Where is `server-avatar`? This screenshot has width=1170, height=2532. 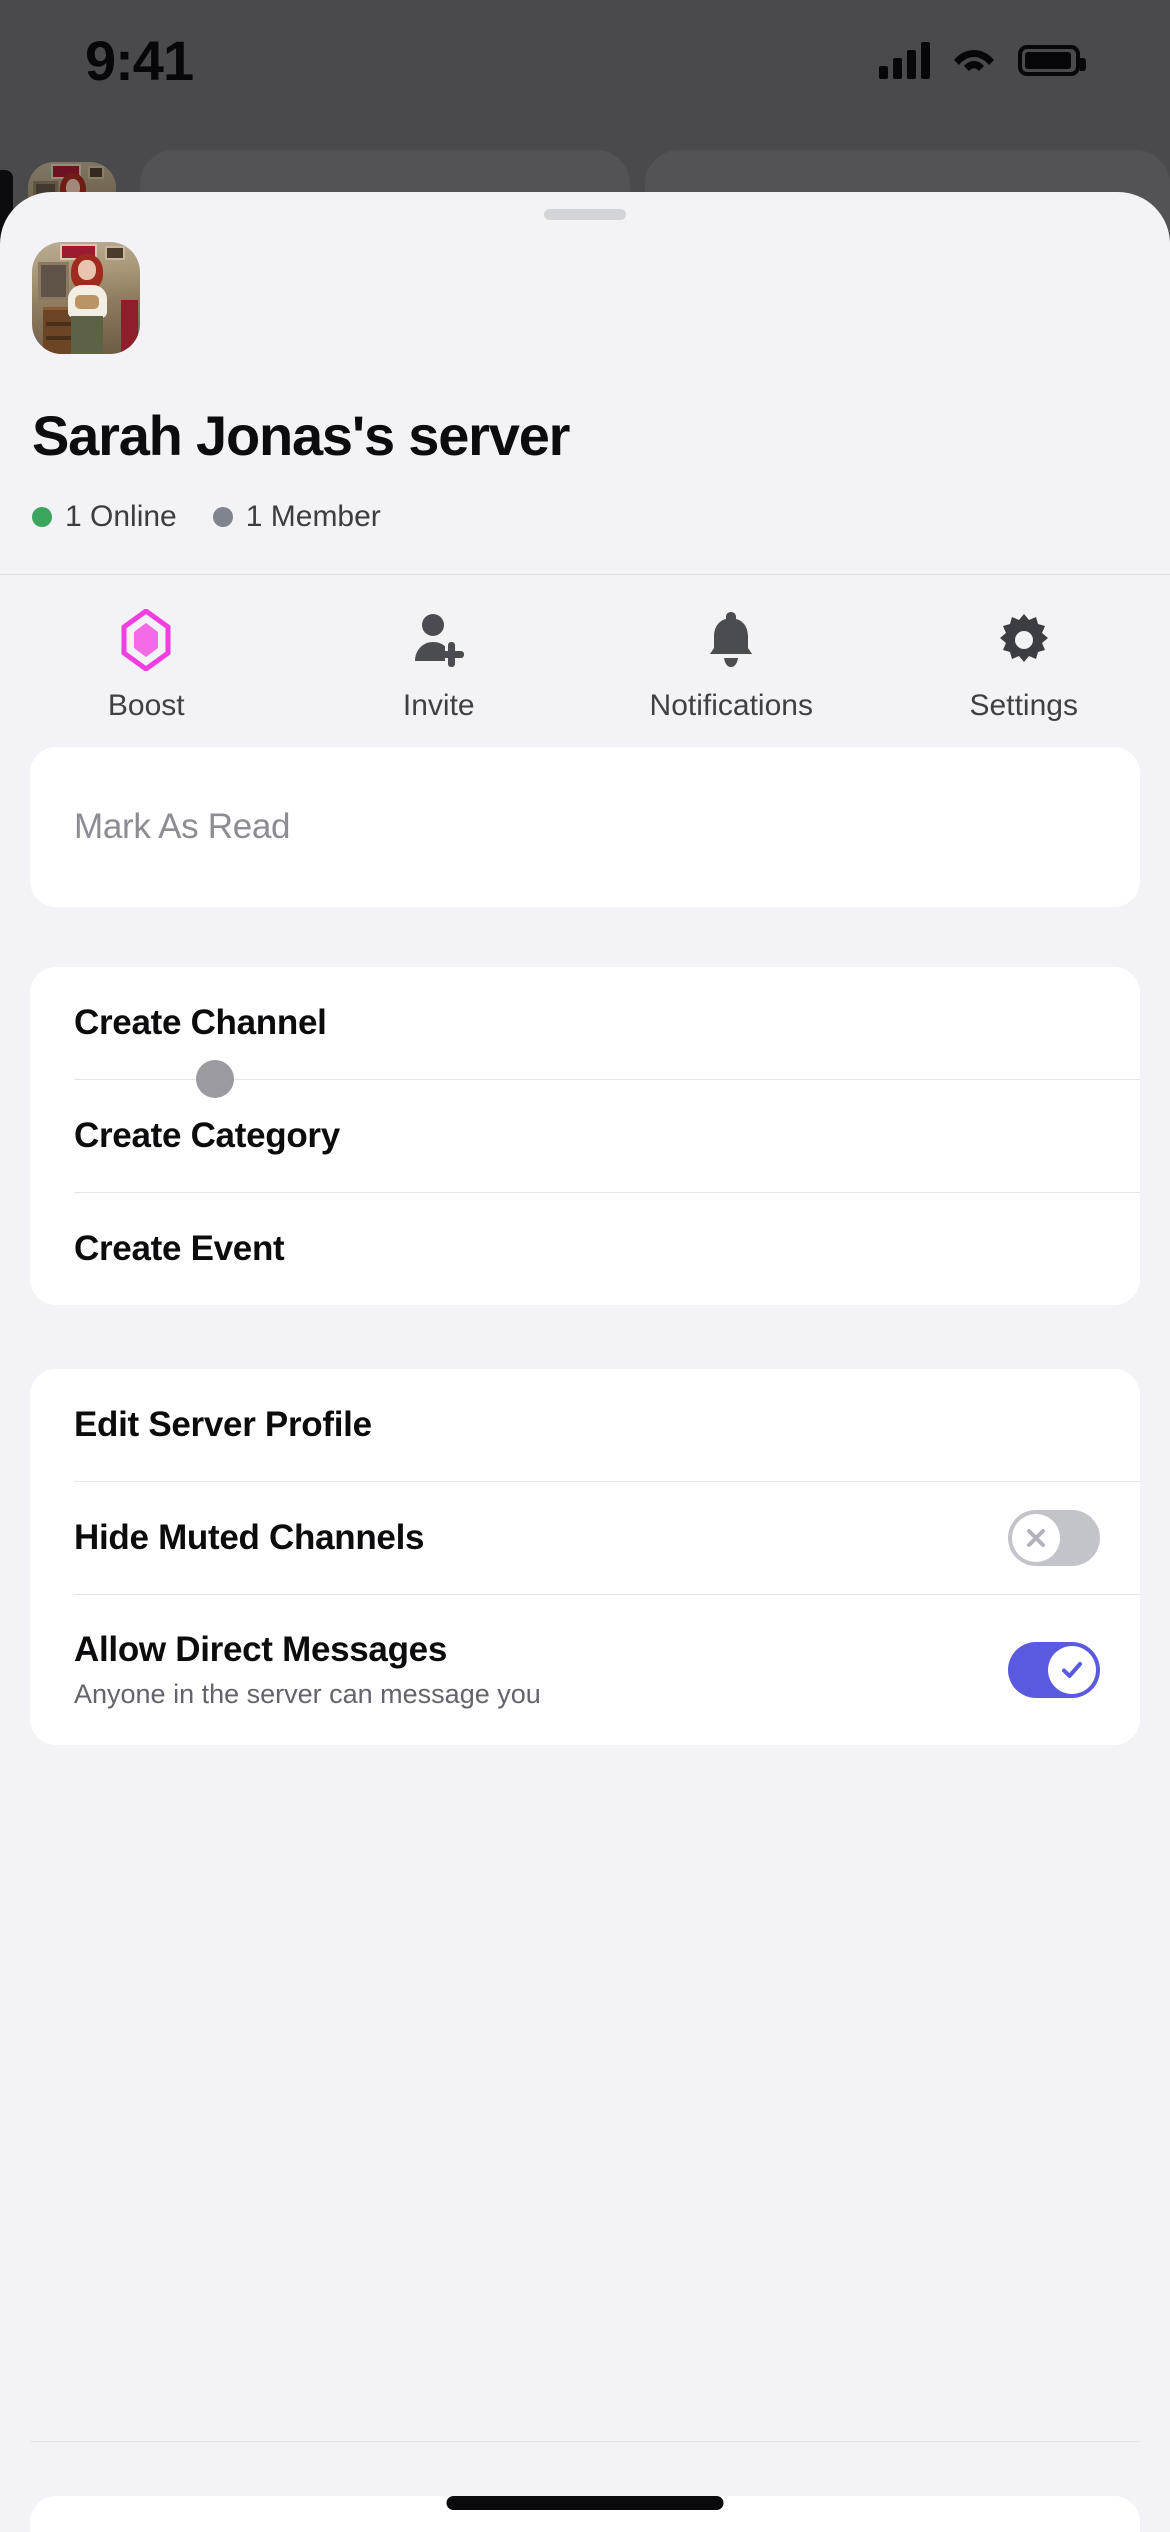
server-avatar is located at coordinates (86, 298).